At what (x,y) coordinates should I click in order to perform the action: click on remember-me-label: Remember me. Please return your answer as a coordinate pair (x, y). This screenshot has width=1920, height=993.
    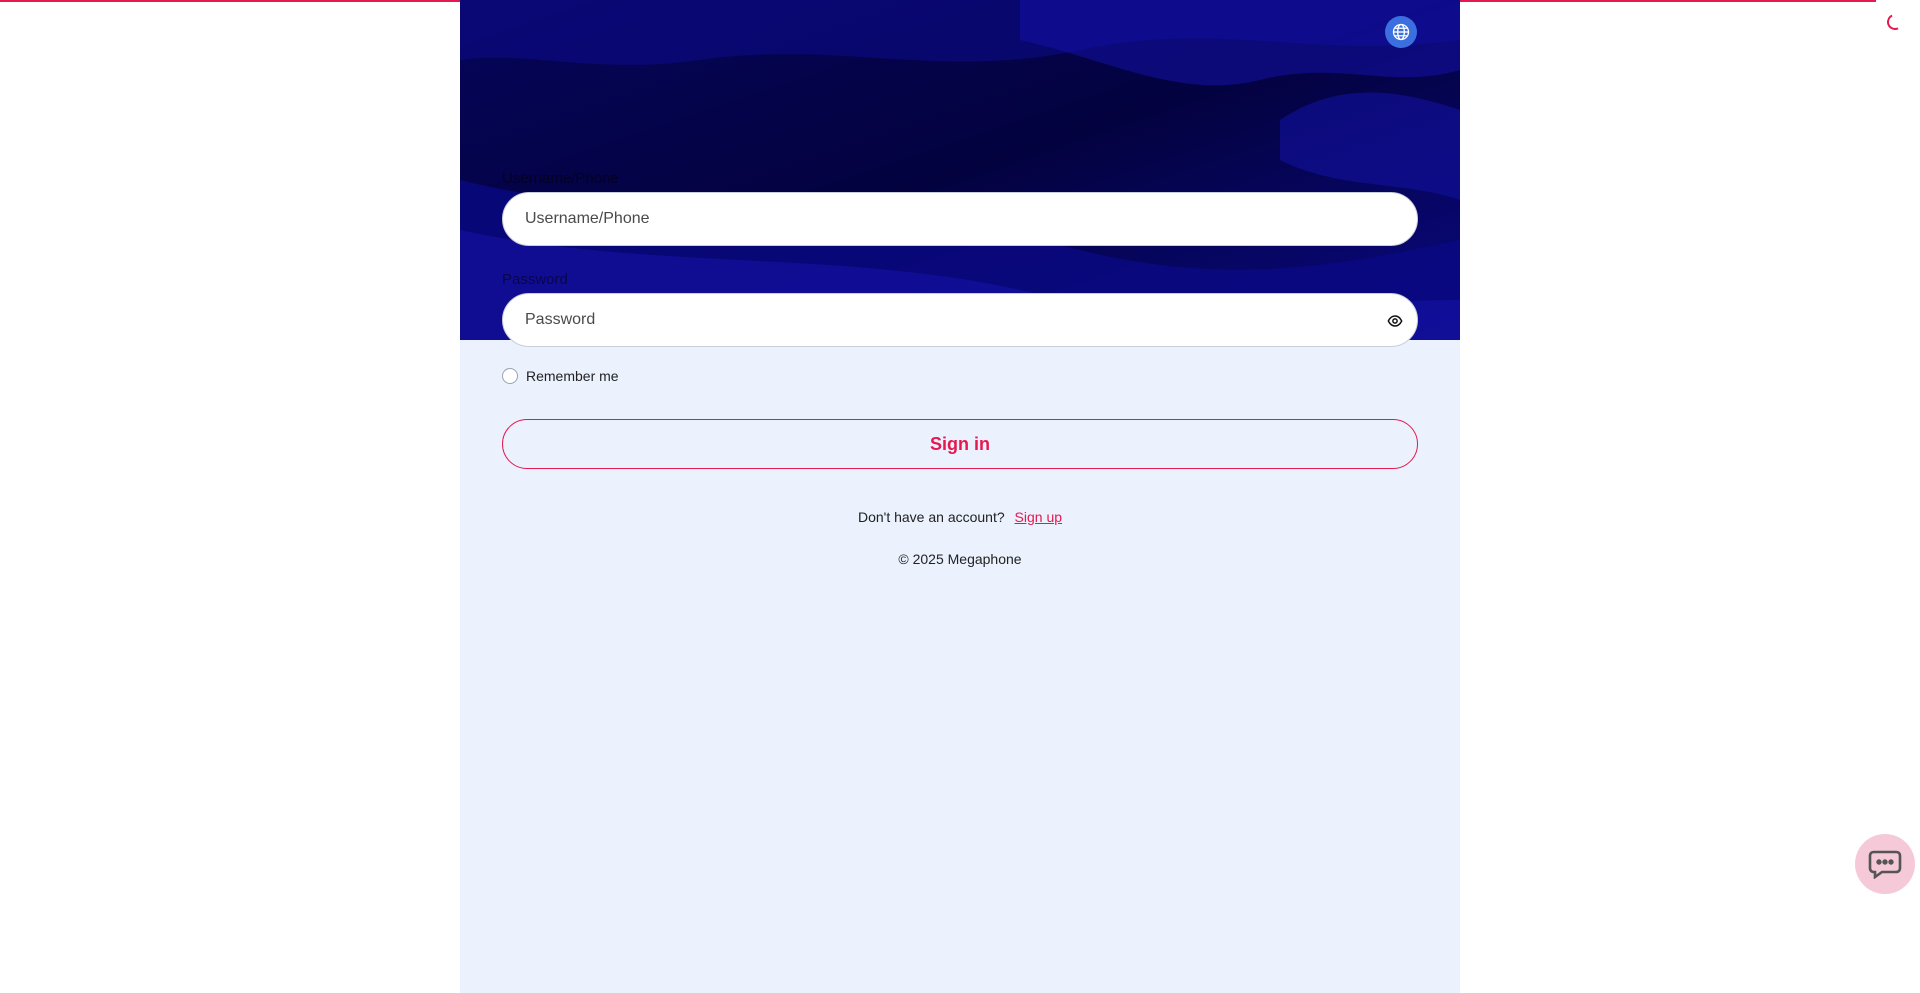
    Looking at the image, I should click on (572, 376).